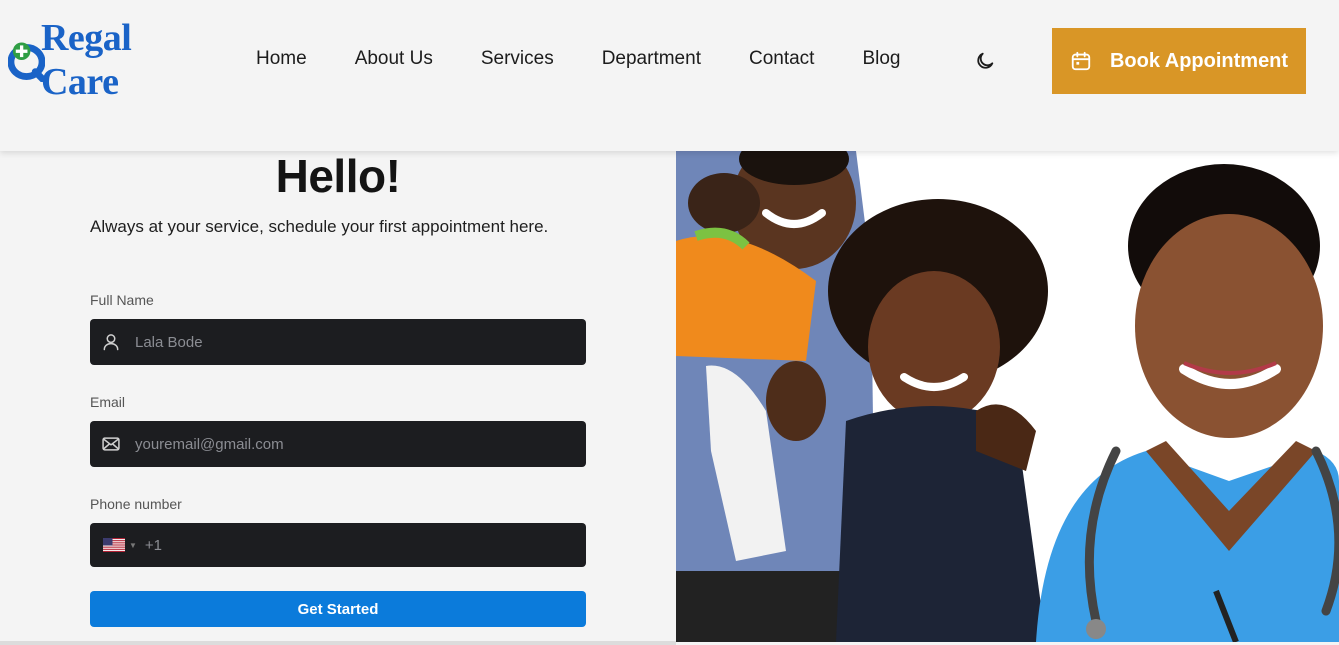  What do you see at coordinates (881, 59) in the screenshot?
I see `nav-item-blog: Blog` at bounding box center [881, 59].